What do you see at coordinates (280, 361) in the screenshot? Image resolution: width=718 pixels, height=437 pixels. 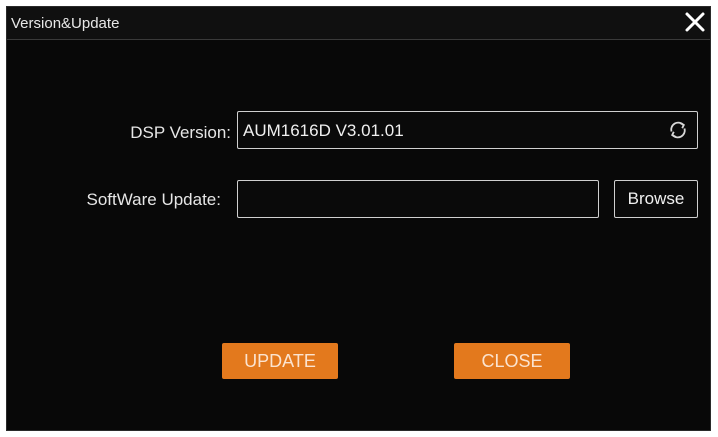 I see `update-button: UPDATE` at bounding box center [280, 361].